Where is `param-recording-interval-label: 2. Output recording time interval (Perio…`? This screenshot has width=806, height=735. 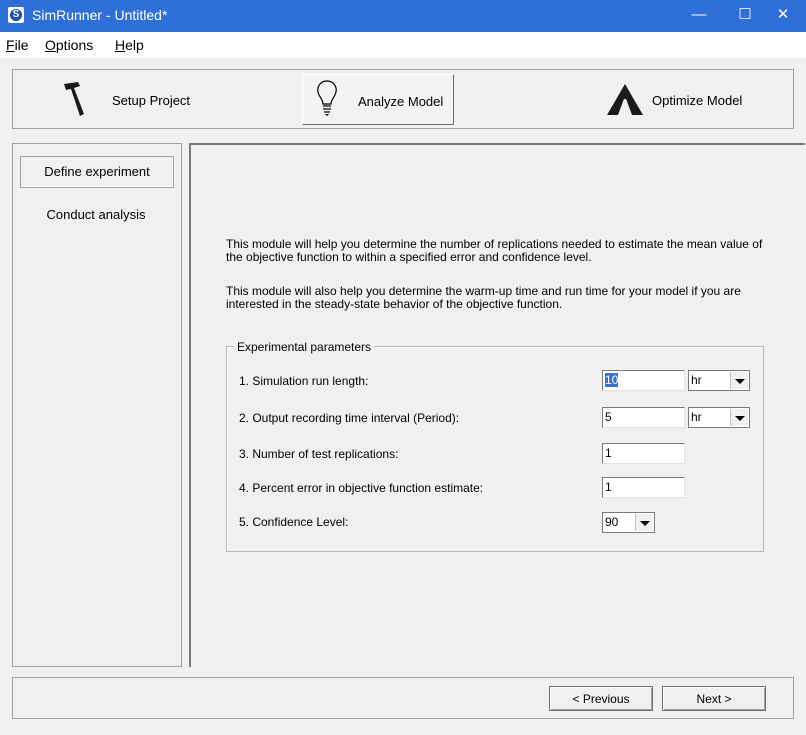
param-recording-interval-label: 2. Output recording time interval (Perio… is located at coordinates (349, 418).